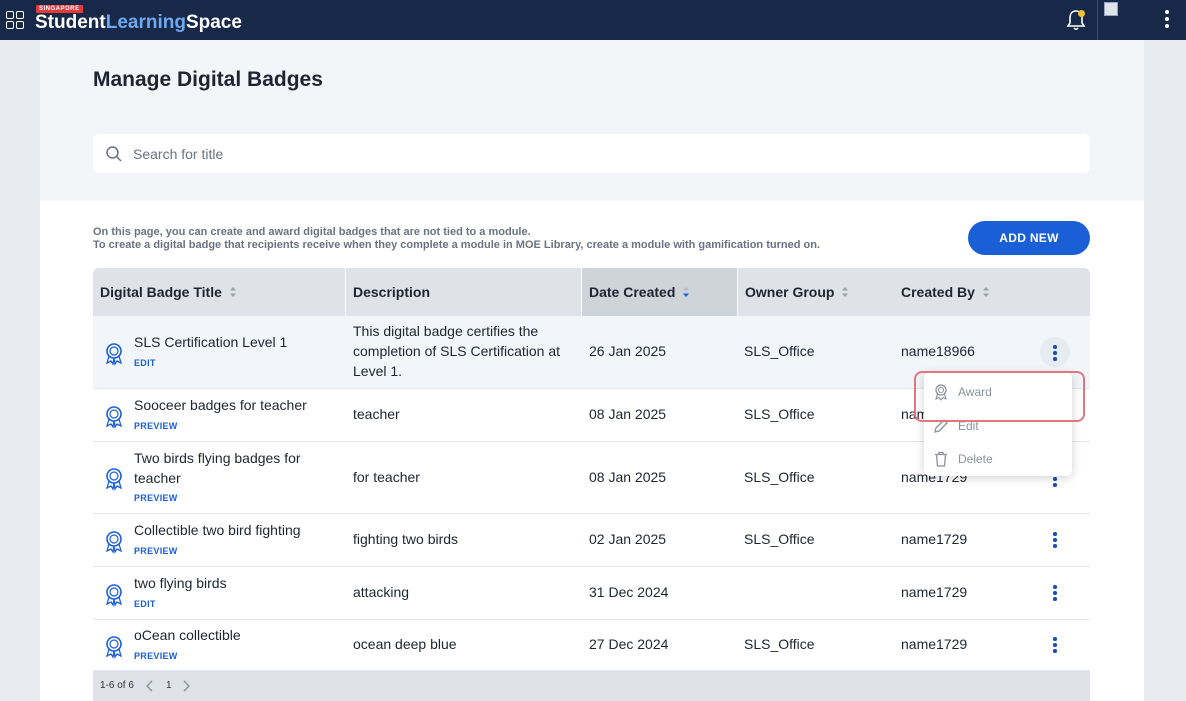 The image size is (1186, 701). What do you see at coordinates (386, 477) in the screenshot?
I see `badge-description: for teacher` at bounding box center [386, 477].